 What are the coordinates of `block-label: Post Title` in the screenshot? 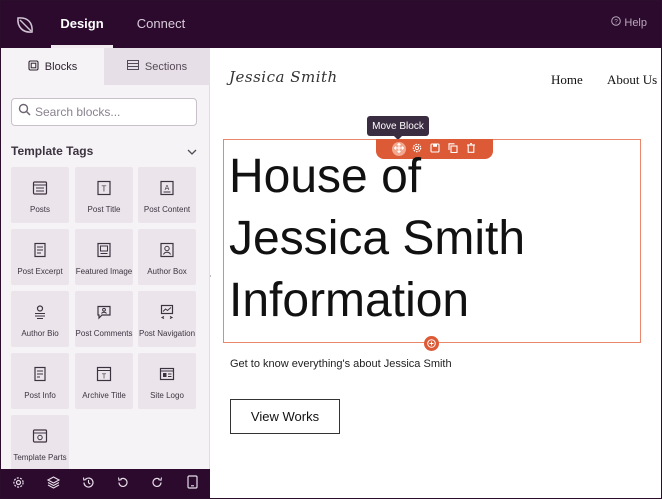 It's located at (104, 209).